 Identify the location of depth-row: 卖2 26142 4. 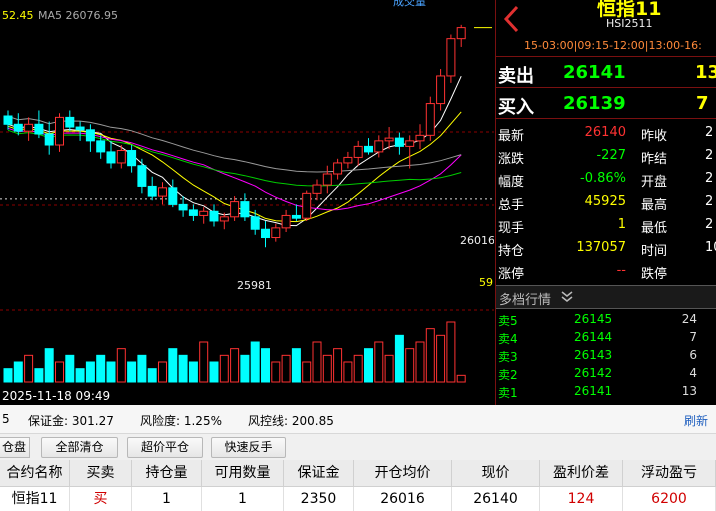
(606, 374).